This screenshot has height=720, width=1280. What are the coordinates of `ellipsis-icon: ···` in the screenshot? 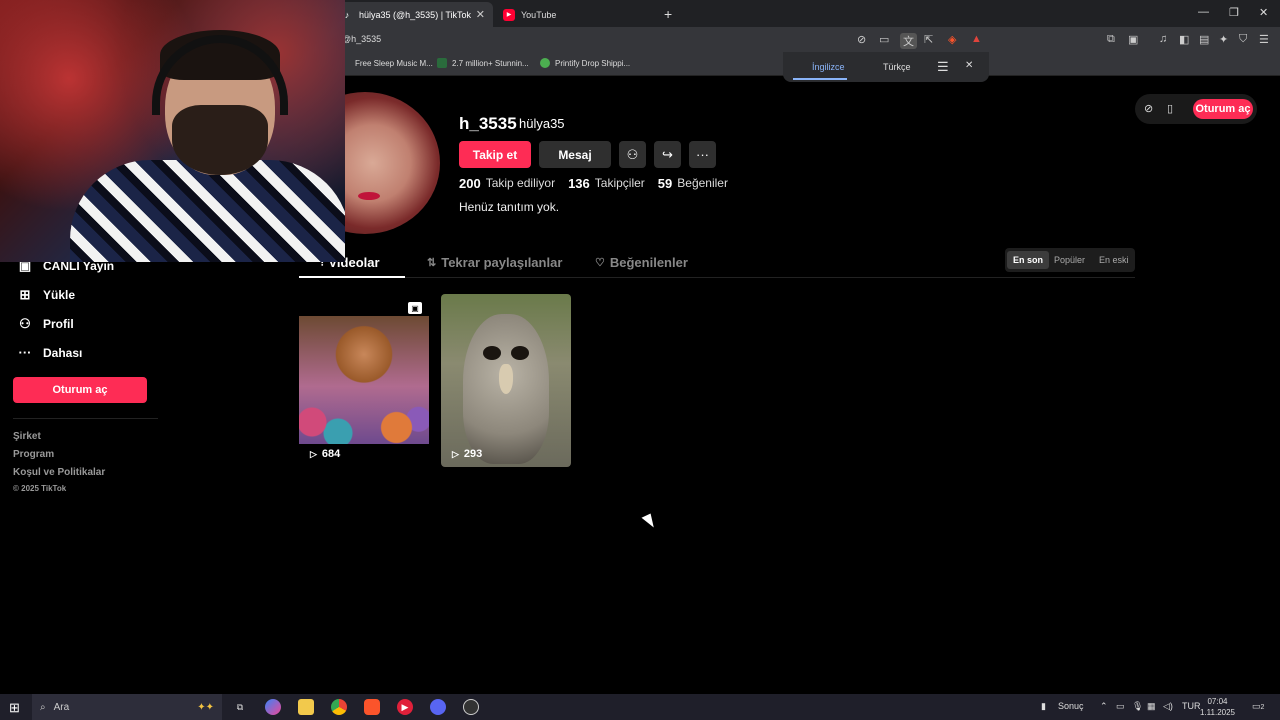 It's located at (702, 154).